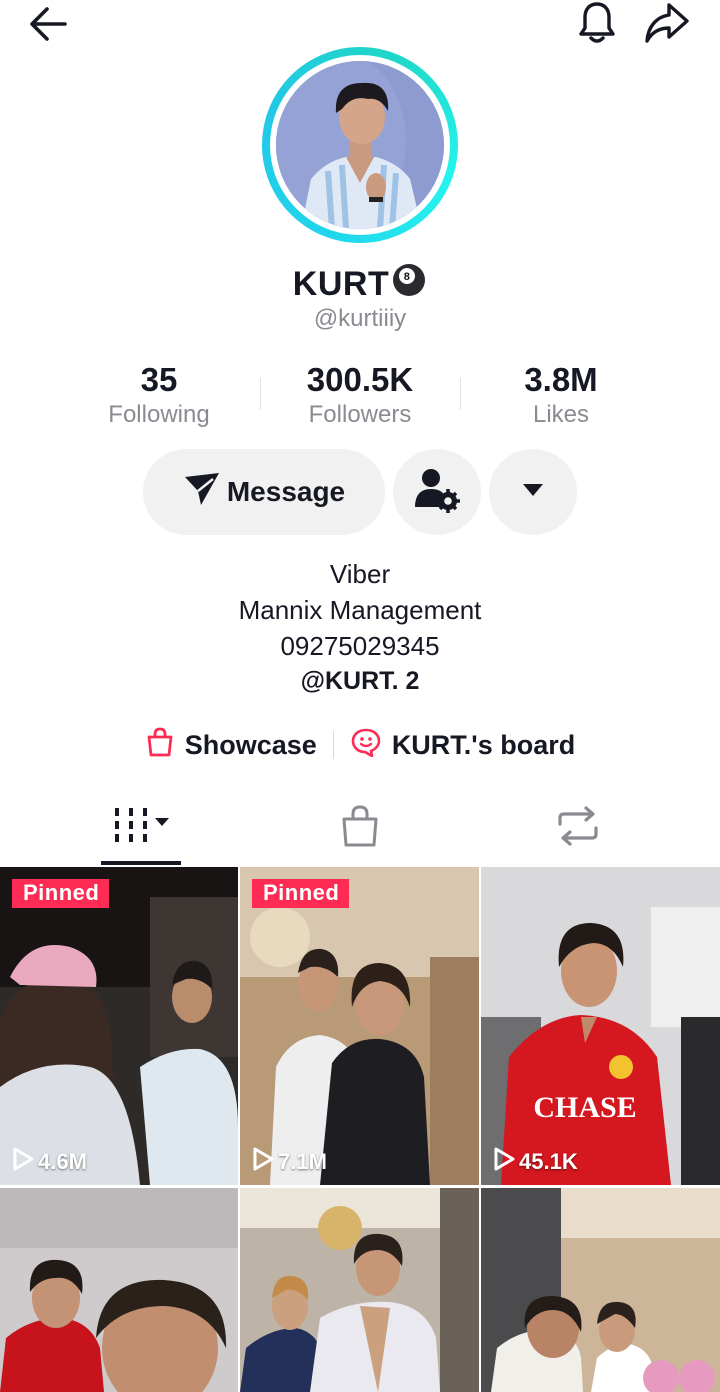  Describe the element at coordinates (250, 744) in the screenshot. I see `showcase-label: Showcase` at that location.